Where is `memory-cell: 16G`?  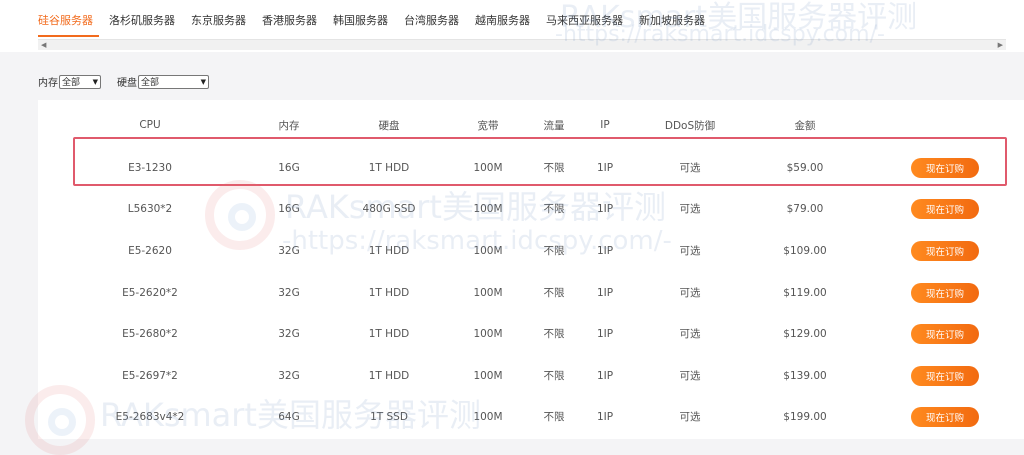
memory-cell: 16G is located at coordinates (289, 208).